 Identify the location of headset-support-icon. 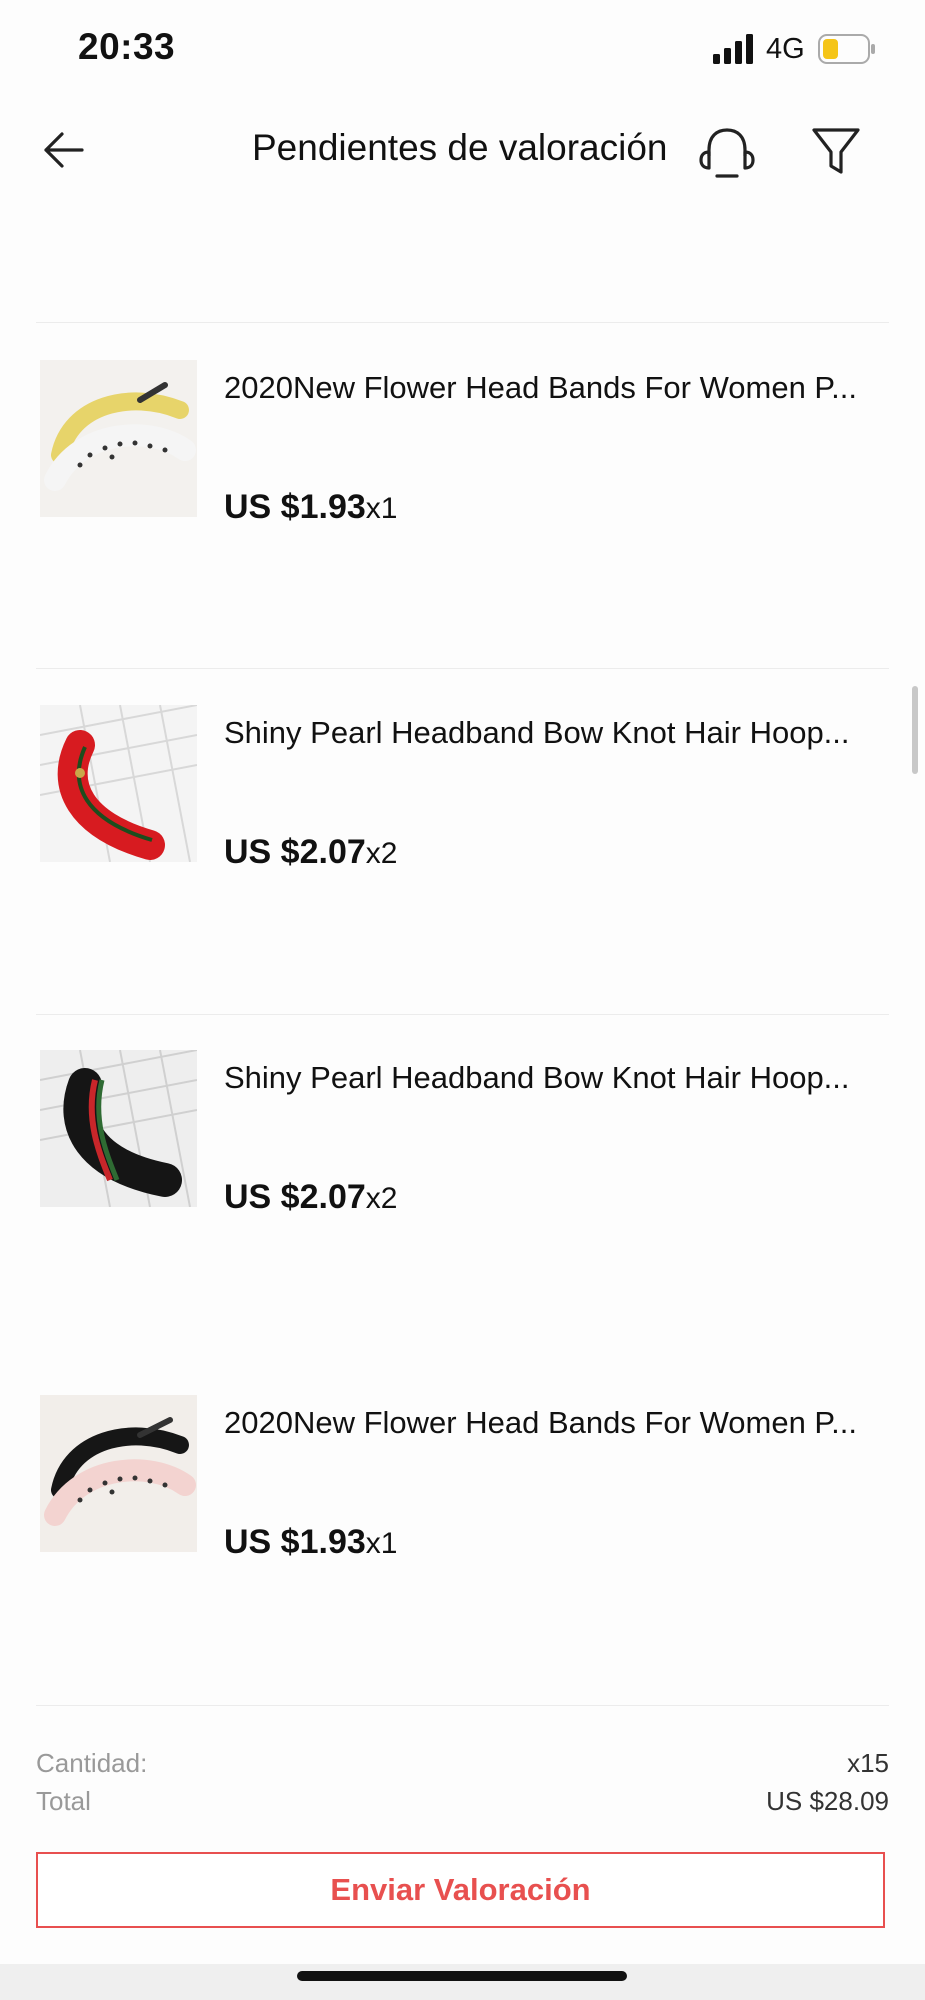
(727, 152).